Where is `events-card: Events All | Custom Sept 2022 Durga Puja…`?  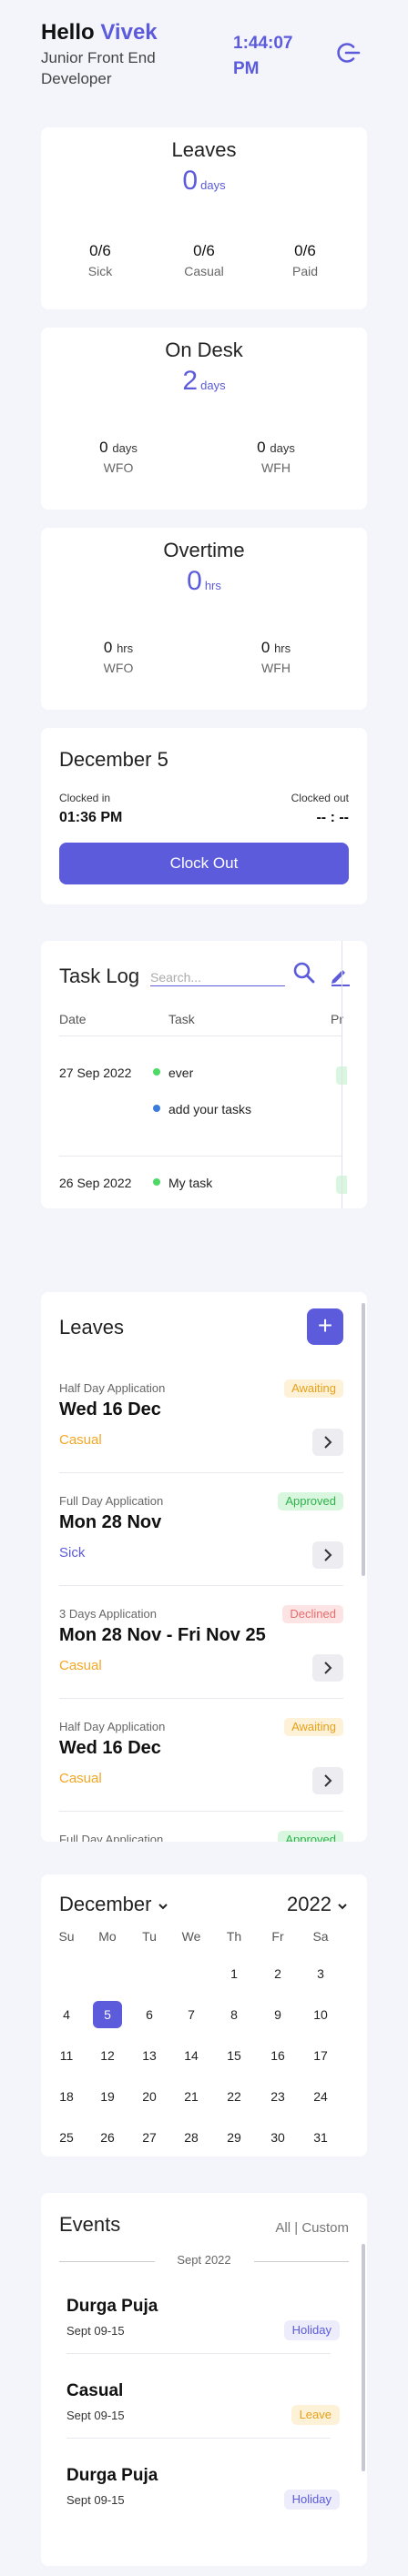
events-card: Events All | Custom Sept 2022 Durga Puja… is located at coordinates (204, 2379).